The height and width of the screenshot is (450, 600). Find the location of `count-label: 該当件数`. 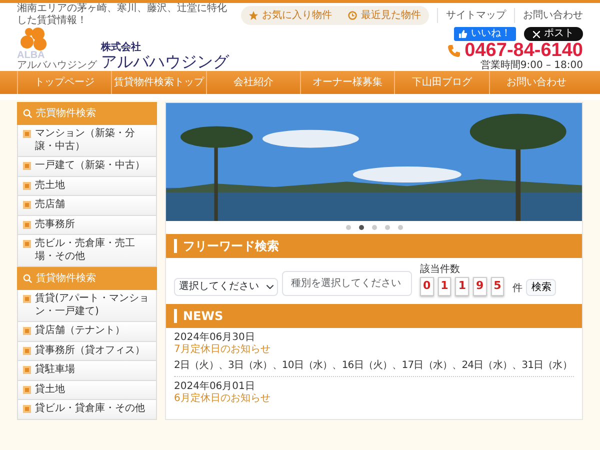

count-label: 該当件数 is located at coordinates (440, 269).